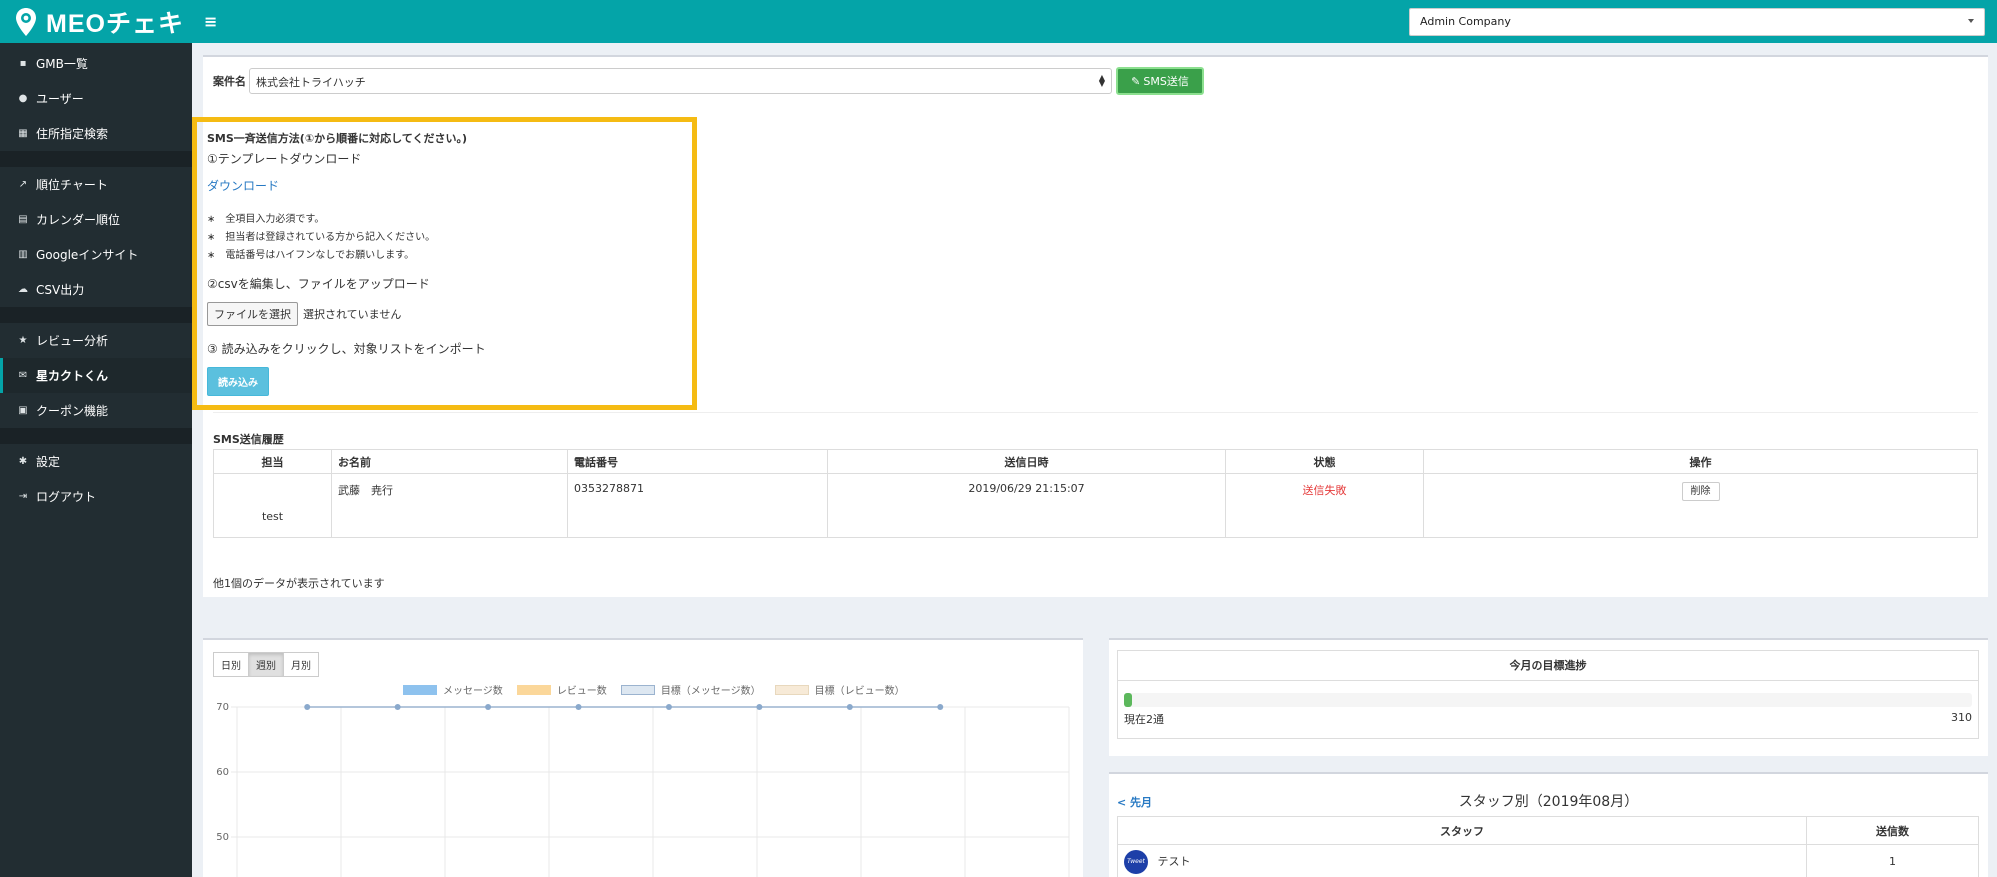 The width and height of the screenshot is (1997, 877). I want to click on import-button: 読み込み, so click(238, 381).